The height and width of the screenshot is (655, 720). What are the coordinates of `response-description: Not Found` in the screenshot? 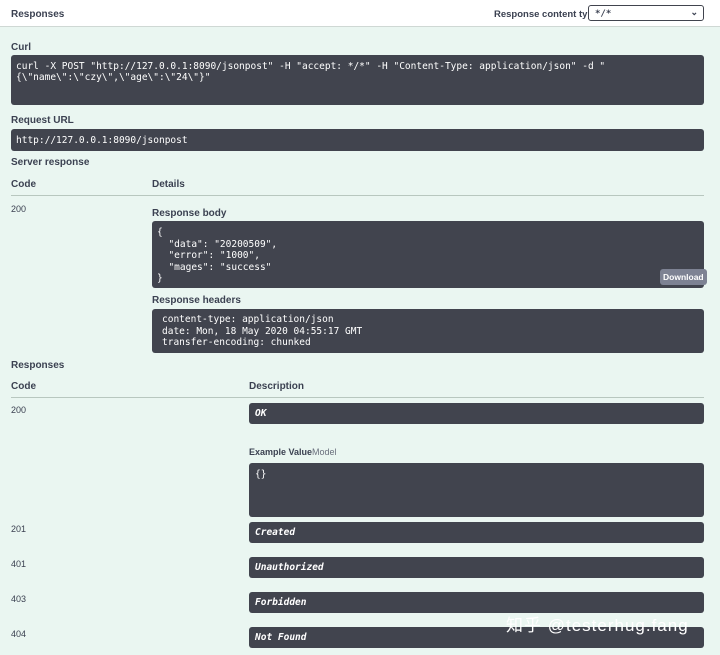 It's located at (281, 637).